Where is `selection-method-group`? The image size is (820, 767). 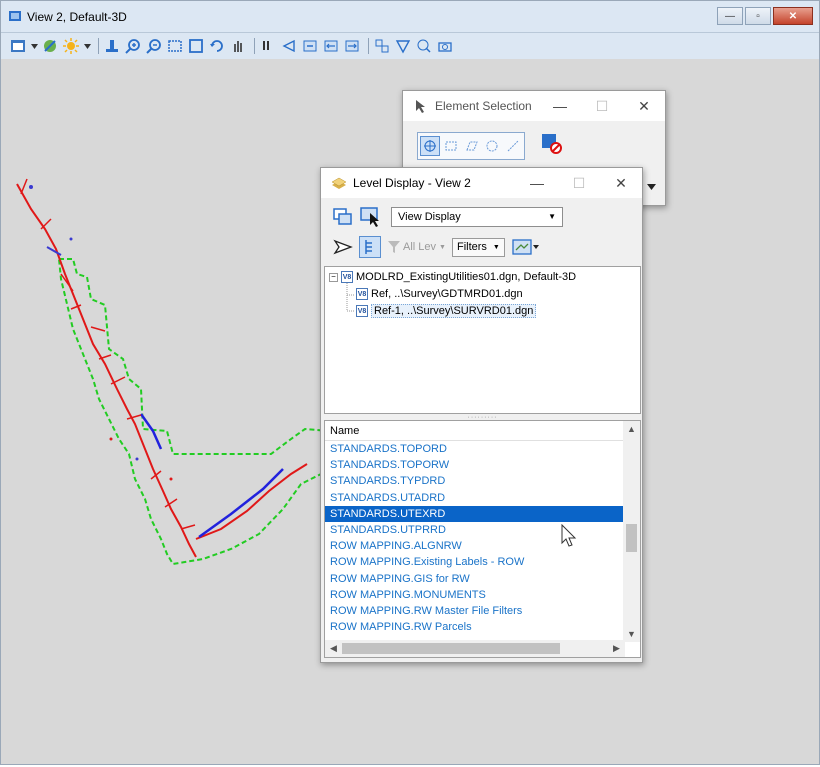 selection-method-group is located at coordinates (471, 146).